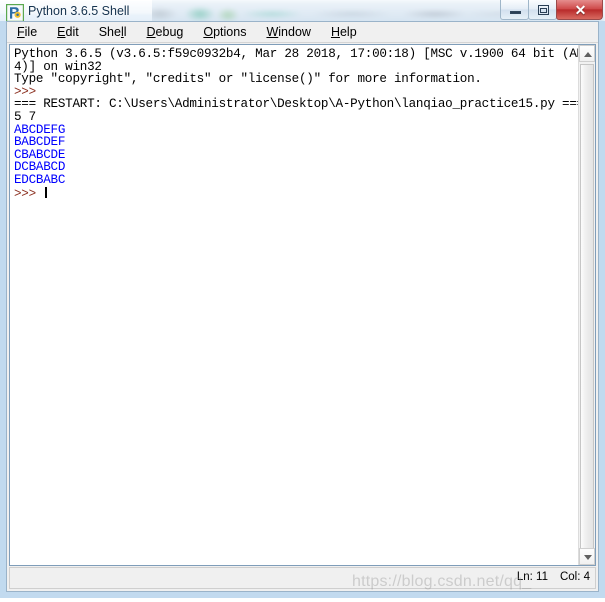  Describe the element at coordinates (25, 116) in the screenshot. I see `shell-line: 5 7` at that location.